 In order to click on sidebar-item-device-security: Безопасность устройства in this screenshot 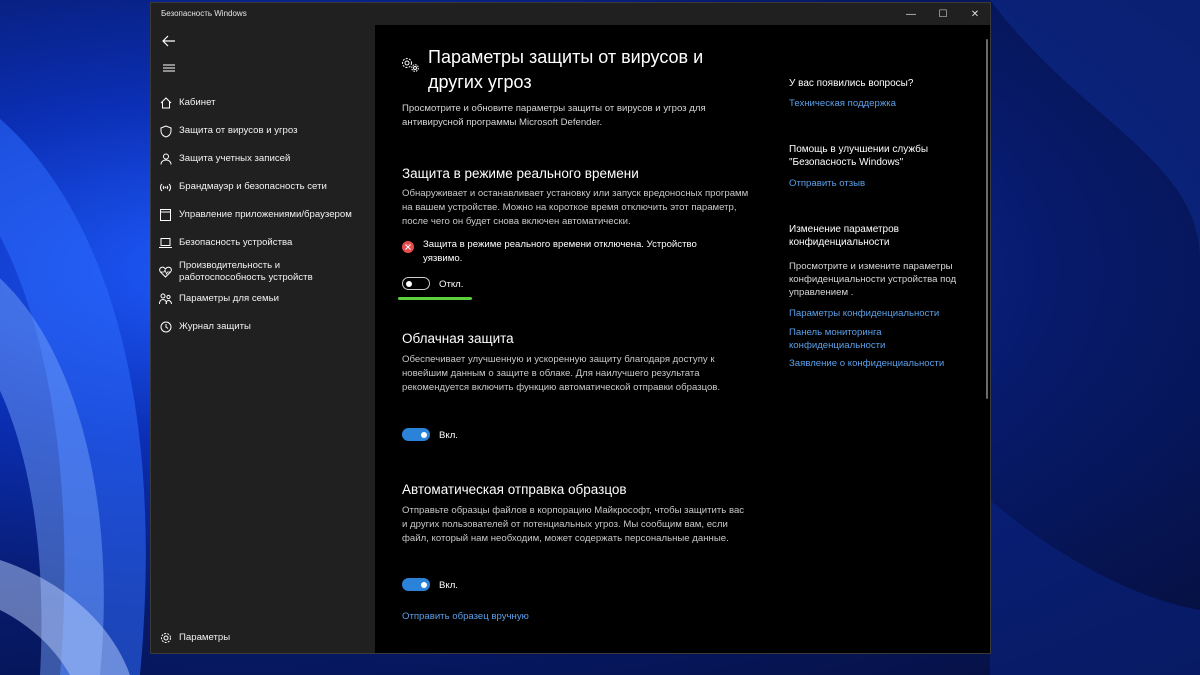, I will do `click(263, 243)`.